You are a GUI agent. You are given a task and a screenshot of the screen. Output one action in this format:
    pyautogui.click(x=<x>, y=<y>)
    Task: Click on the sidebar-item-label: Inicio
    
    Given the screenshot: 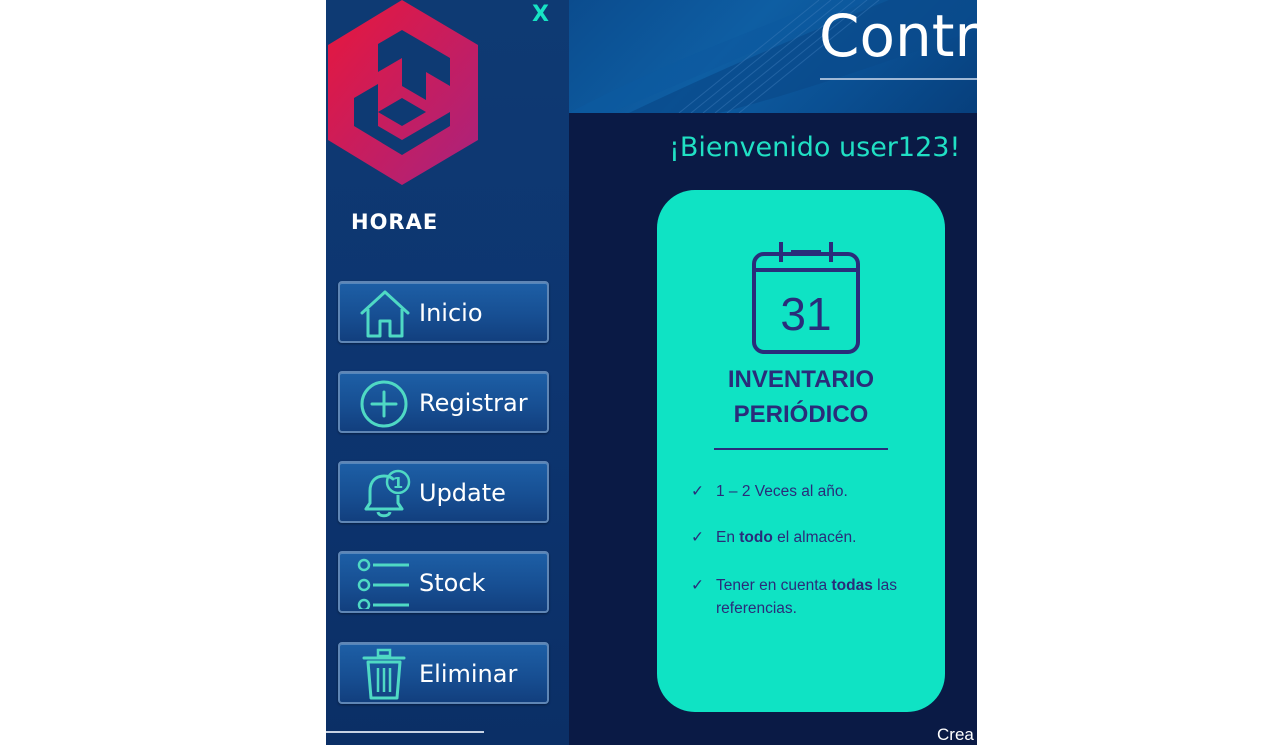 What is the action you would take?
    pyautogui.click(x=451, y=313)
    